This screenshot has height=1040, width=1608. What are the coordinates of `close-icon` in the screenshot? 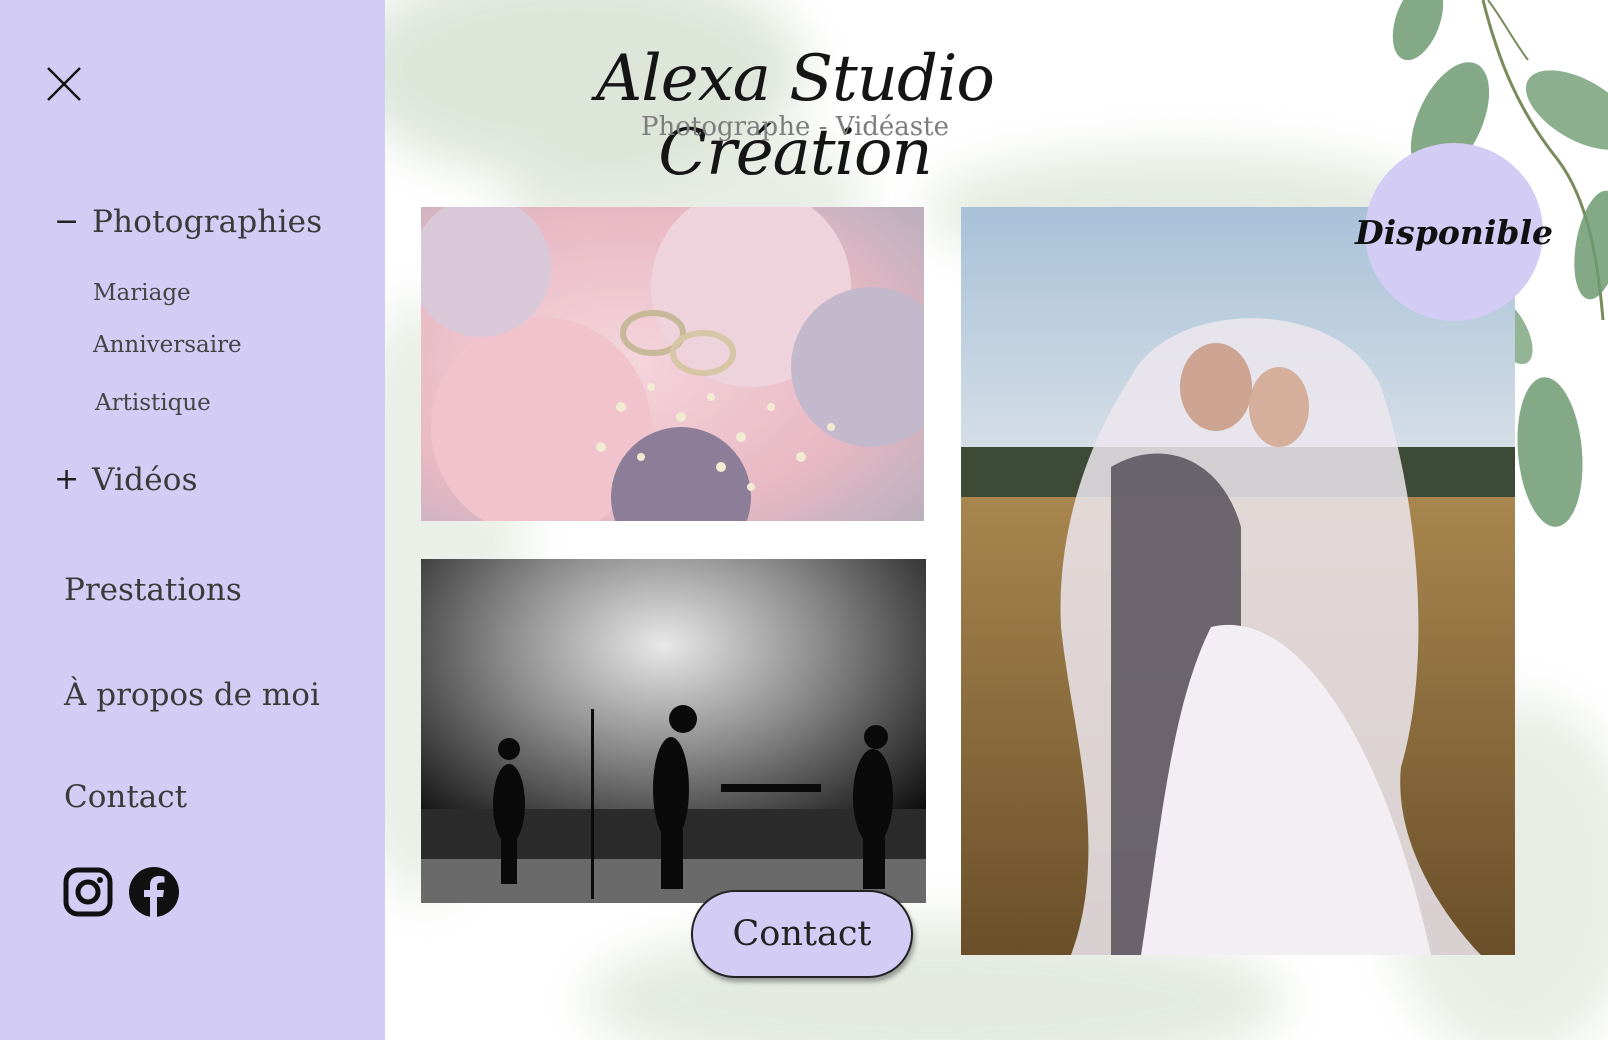 It's located at (64, 84).